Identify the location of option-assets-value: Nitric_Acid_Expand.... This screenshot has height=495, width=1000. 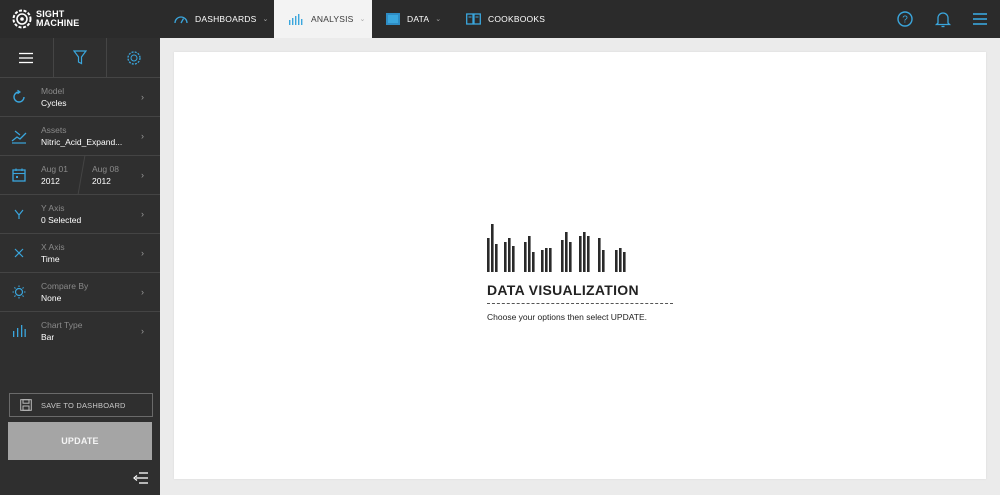
(82, 142).